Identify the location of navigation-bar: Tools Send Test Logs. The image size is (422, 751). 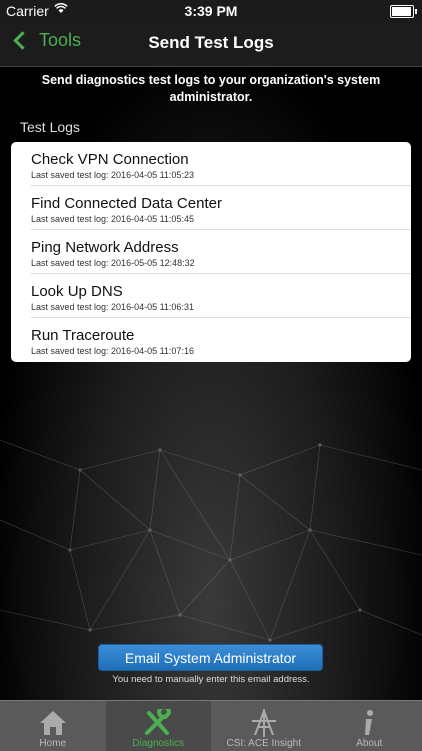
(211, 44).